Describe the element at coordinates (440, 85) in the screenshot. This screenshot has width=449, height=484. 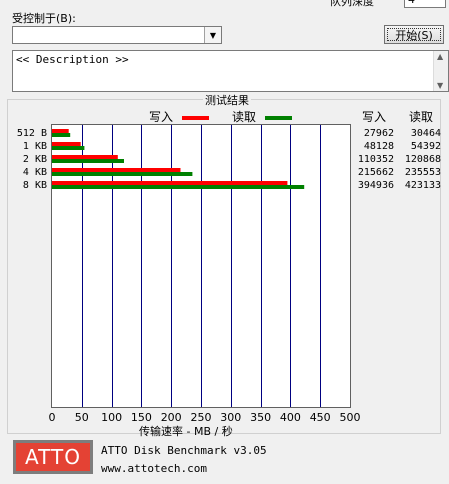
I see `scroll-down-icon: ▼` at that location.